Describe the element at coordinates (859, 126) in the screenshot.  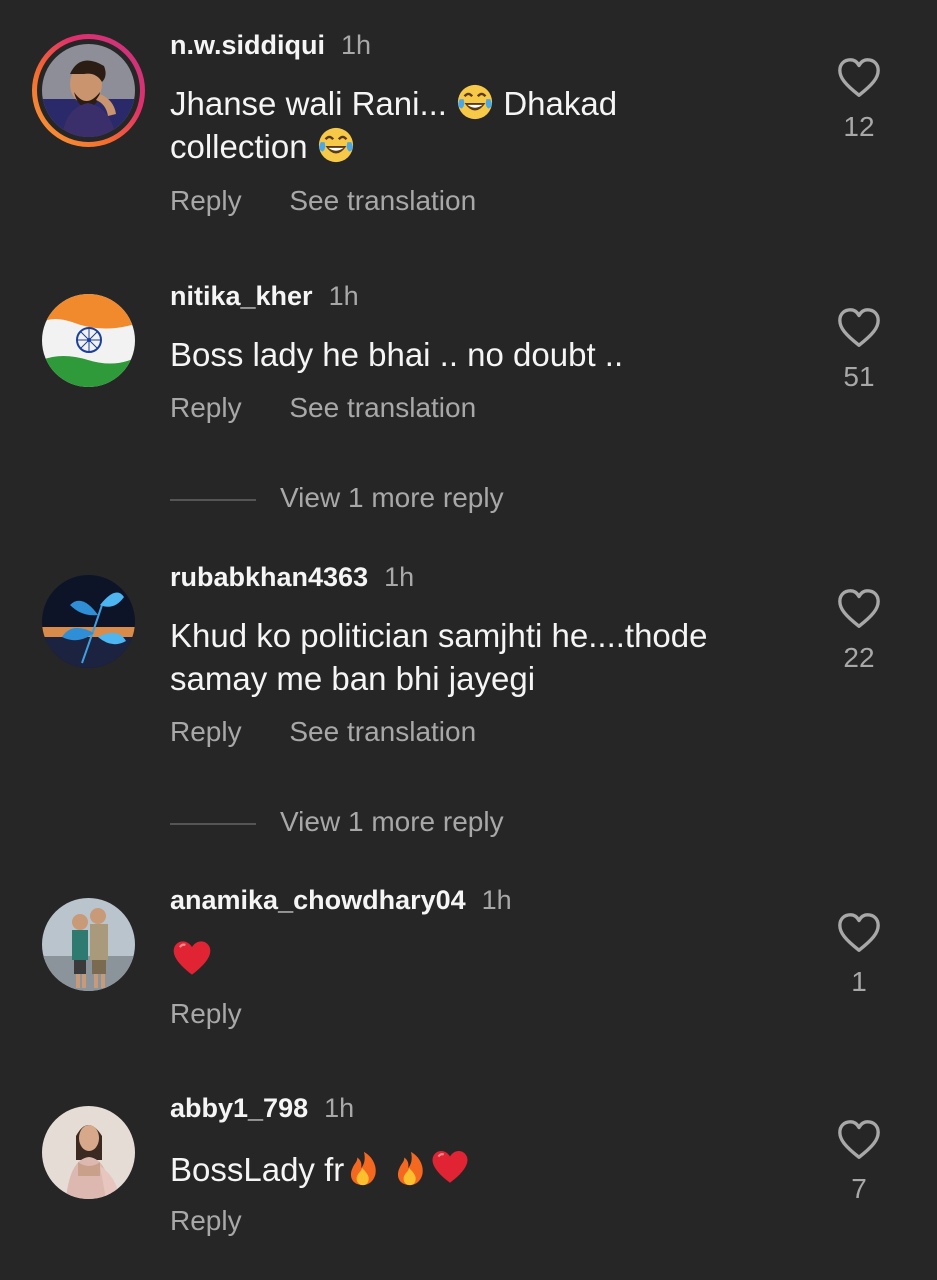
I see `like-count: 12` at that location.